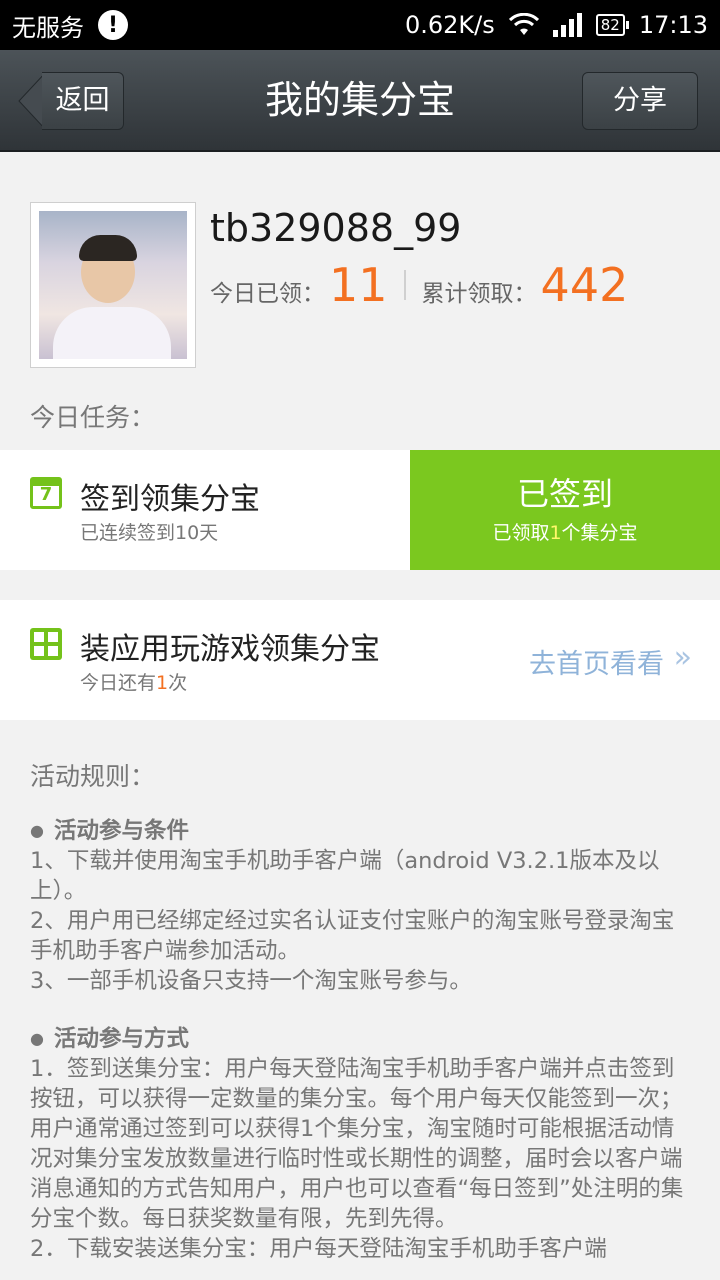  What do you see at coordinates (564, 494) in the screenshot?
I see `signed-in-label: 已签到` at bounding box center [564, 494].